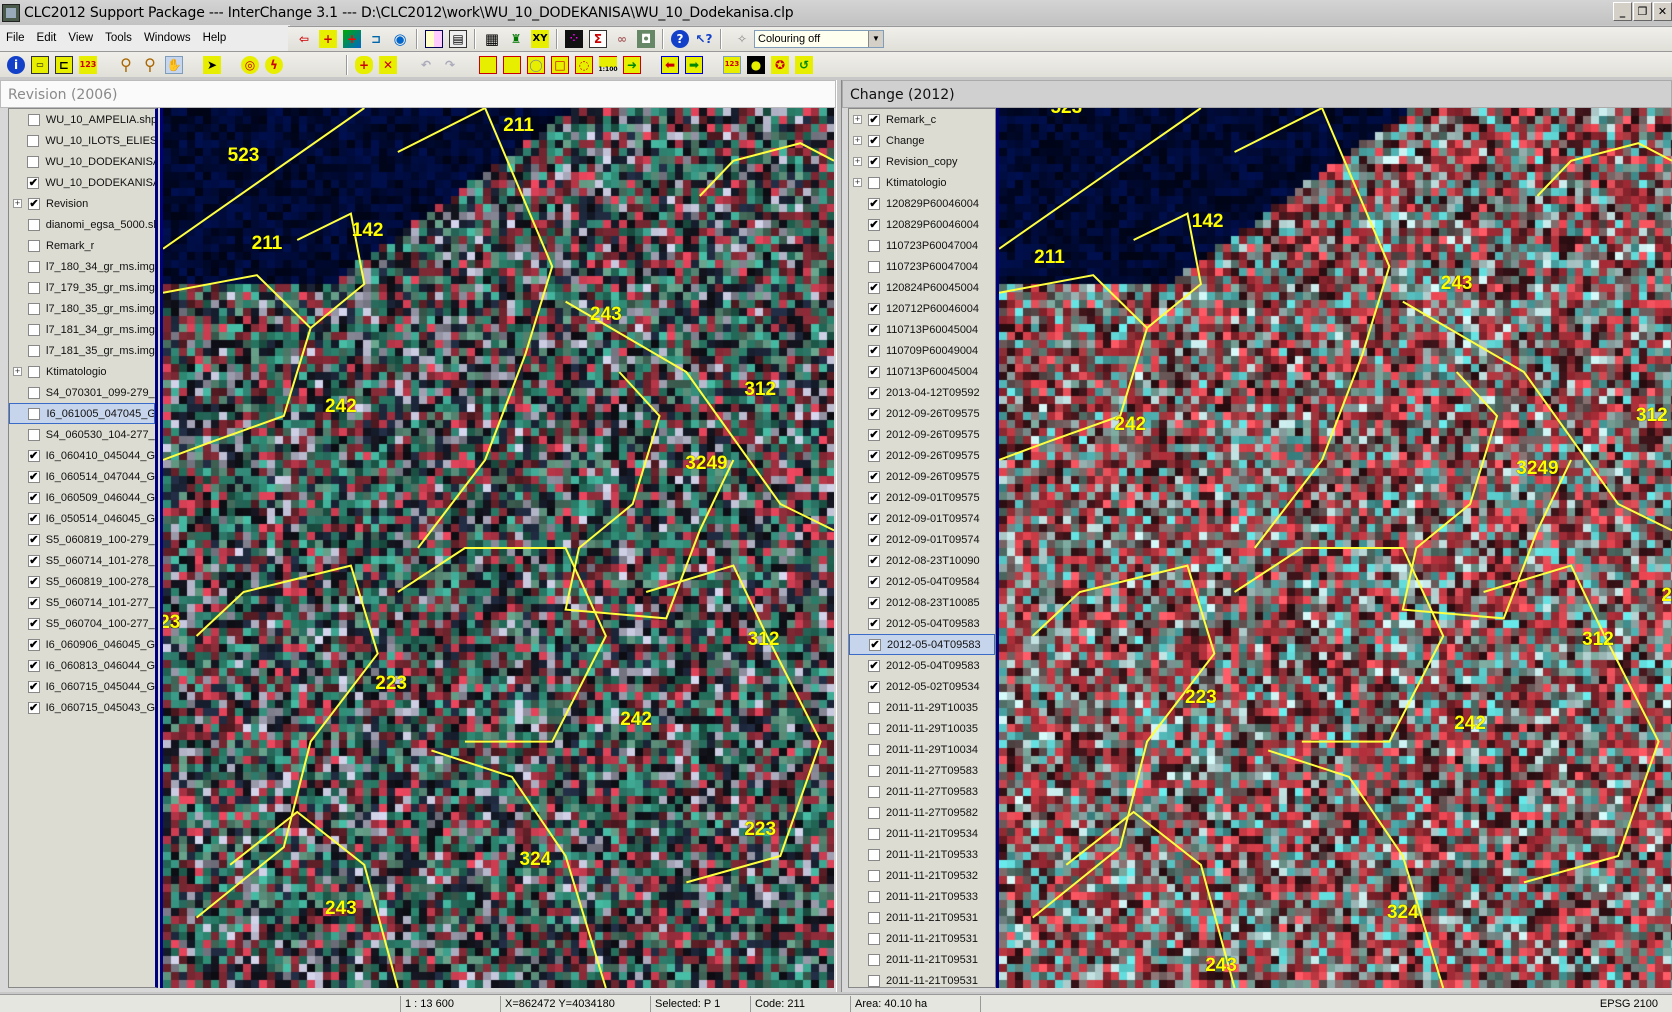  What do you see at coordinates (304, 39) in the screenshot?
I see `import-layer-icon: ⇦` at bounding box center [304, 39].